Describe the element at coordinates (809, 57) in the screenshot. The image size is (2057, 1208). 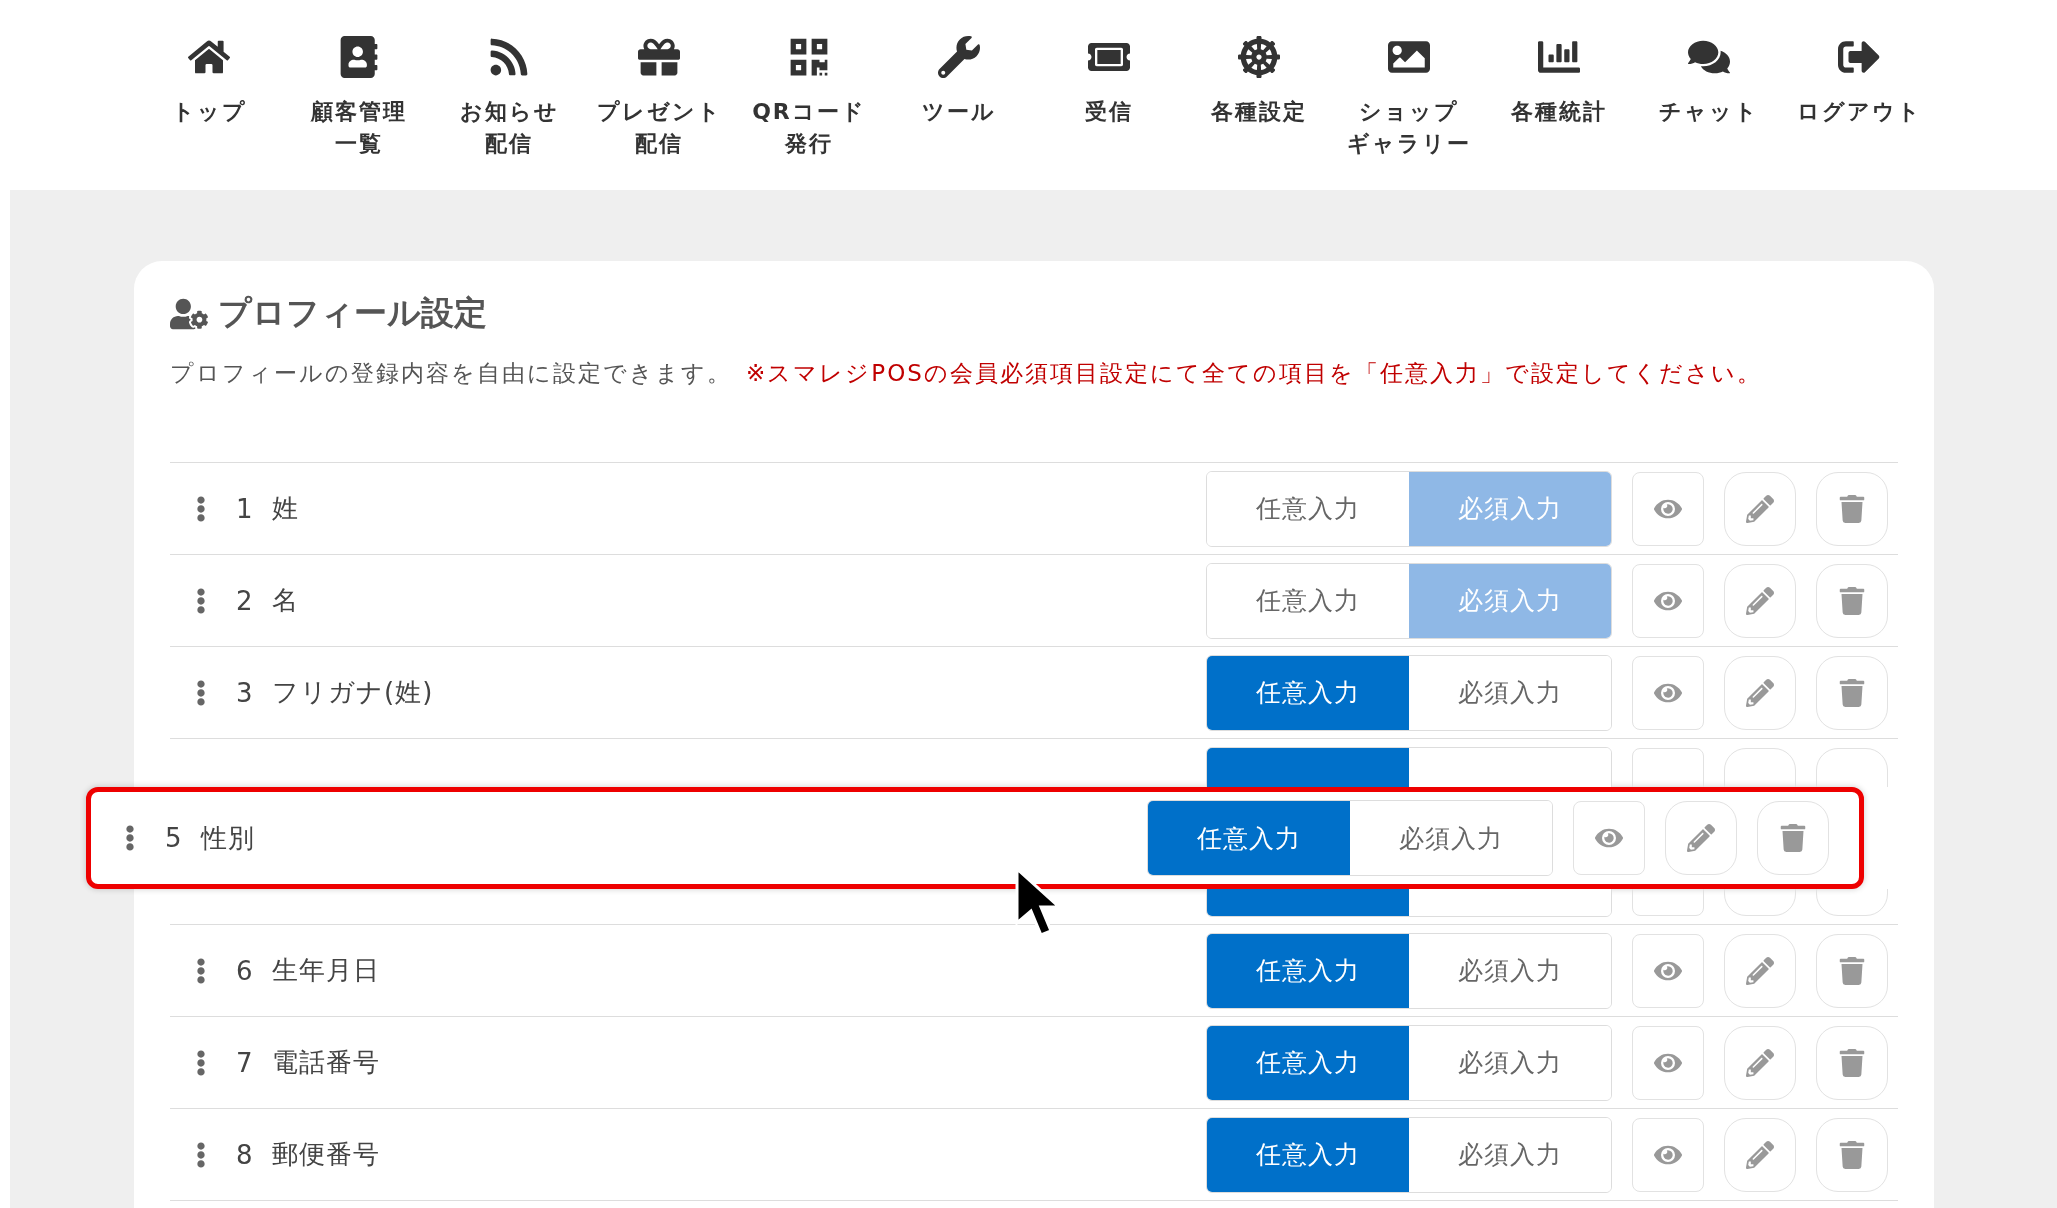
I see `qr-code-icon` at that location.